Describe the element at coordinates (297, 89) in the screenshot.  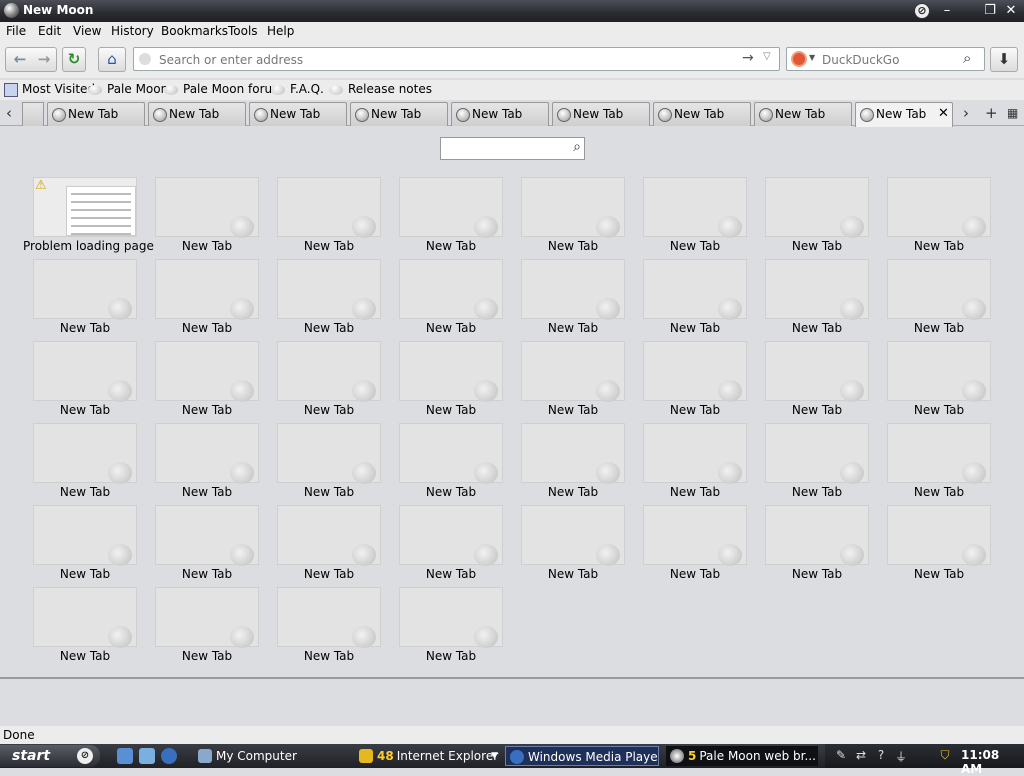
I see `bookmark-faq: F.A.Q.` at that location.